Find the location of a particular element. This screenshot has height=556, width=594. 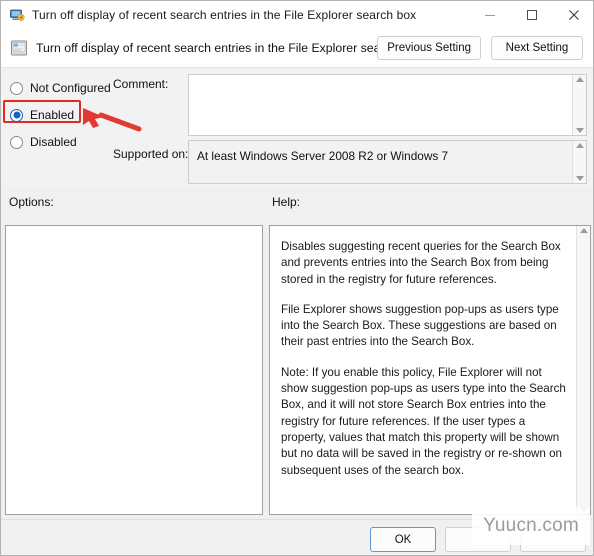

next-setting-button: Next Setting is located at coordinates (537, 48).